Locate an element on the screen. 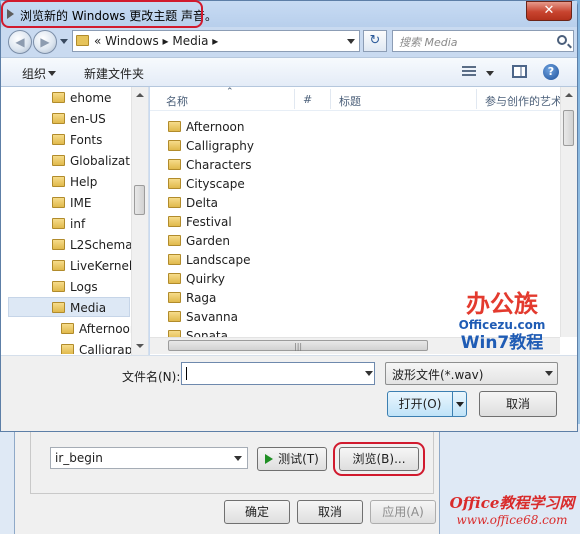  tree-item: Globalizatio is located at coordinates (96, 161).